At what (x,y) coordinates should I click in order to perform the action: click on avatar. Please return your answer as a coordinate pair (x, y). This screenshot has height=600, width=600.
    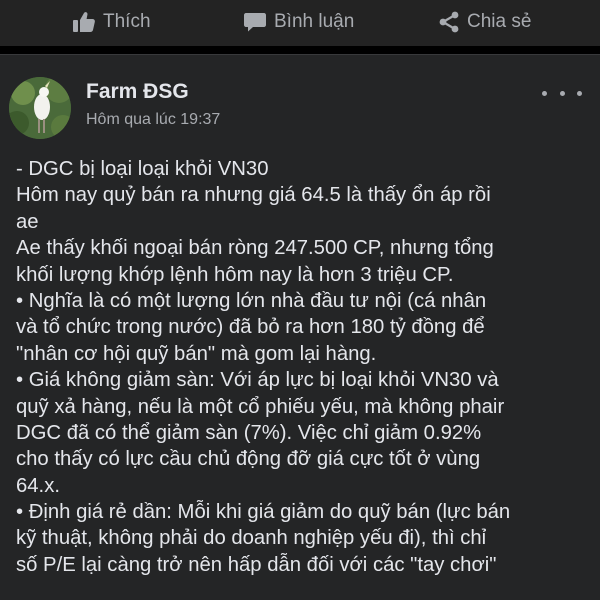
    Looking at the image, I should click on (40, 108).